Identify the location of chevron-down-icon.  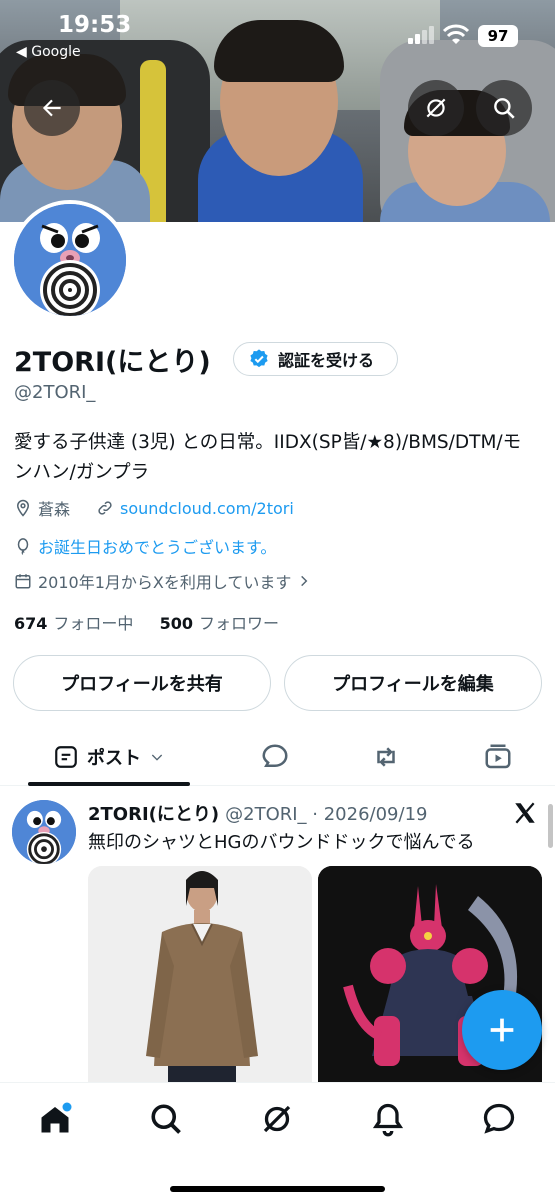
(157, 757).